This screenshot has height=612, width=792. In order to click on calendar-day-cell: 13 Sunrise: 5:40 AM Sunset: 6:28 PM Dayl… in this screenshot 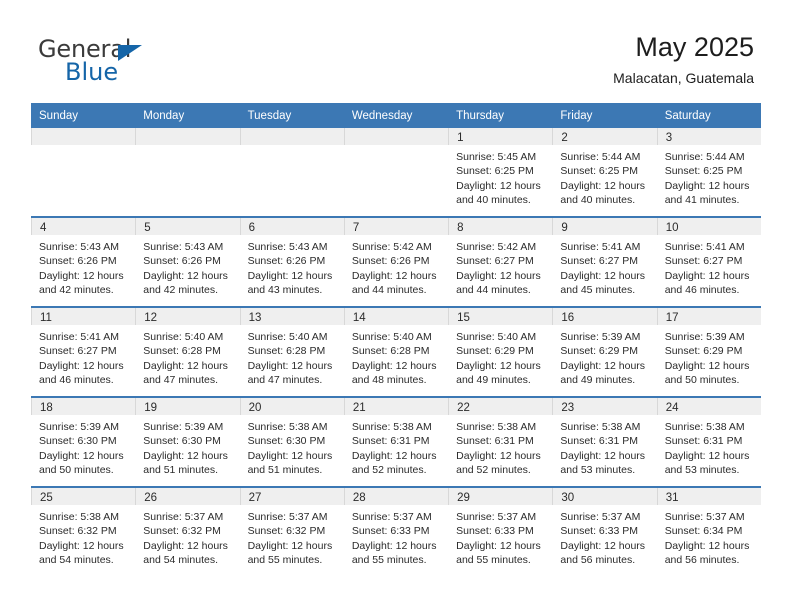, I will do `click(291, 351)`.